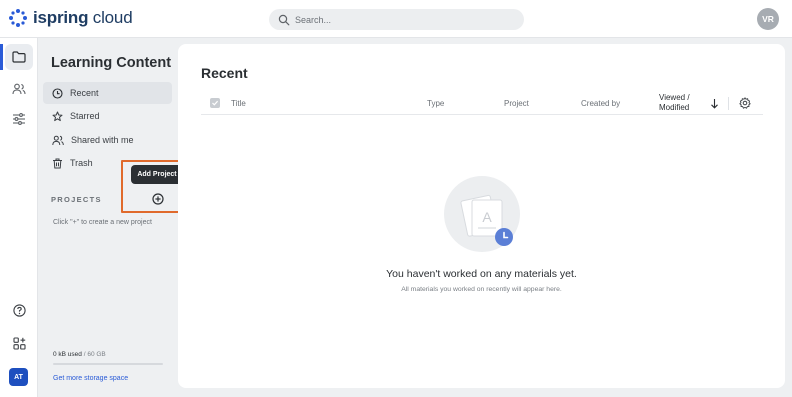 Image resolution: width=792 pixels, height=397 pixels. I want to click on column-title: Title, so click(238, 103).